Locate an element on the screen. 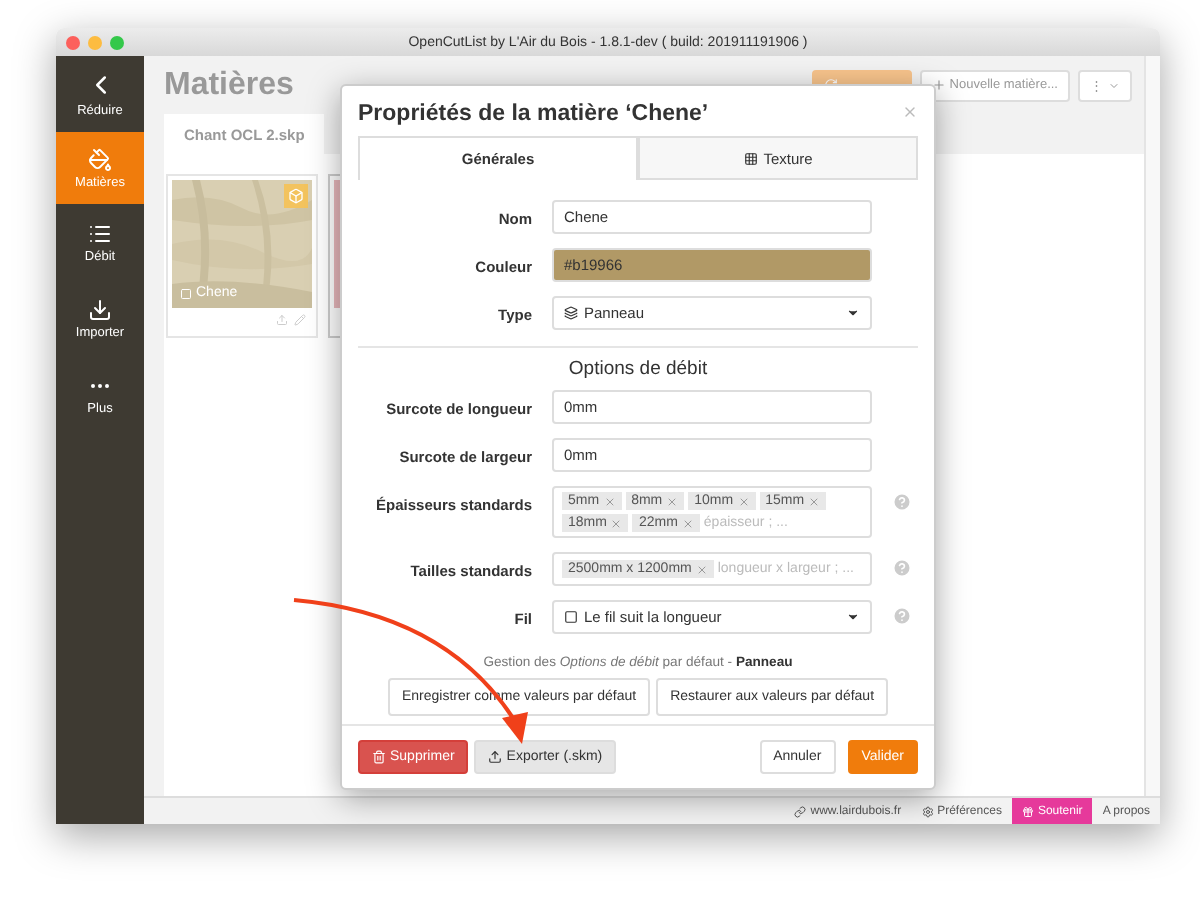 The height and width of the screenshot is (900, 1200). box-icon is located at coordinates (296, 196).